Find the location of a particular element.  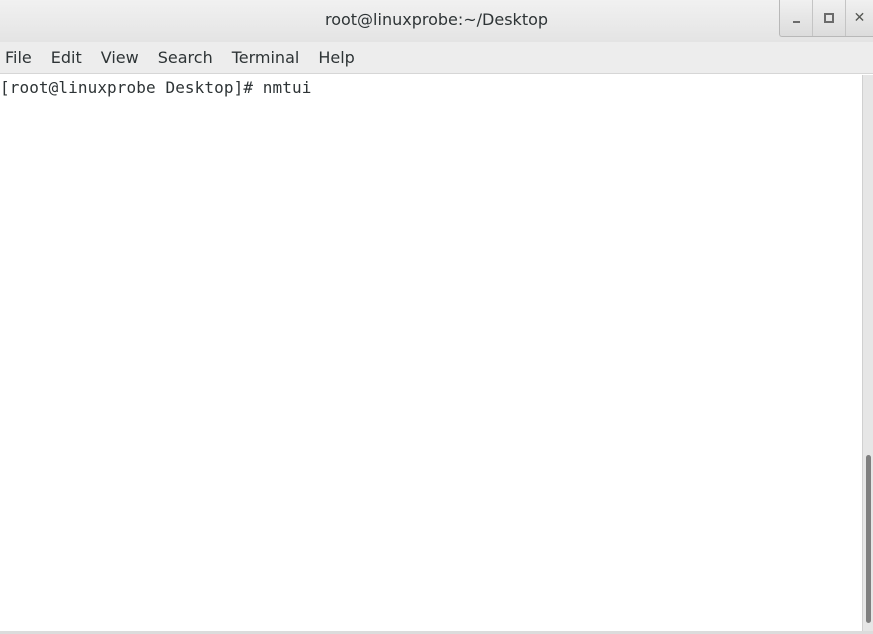

menu-view: View is located at coordinates (121, 58).